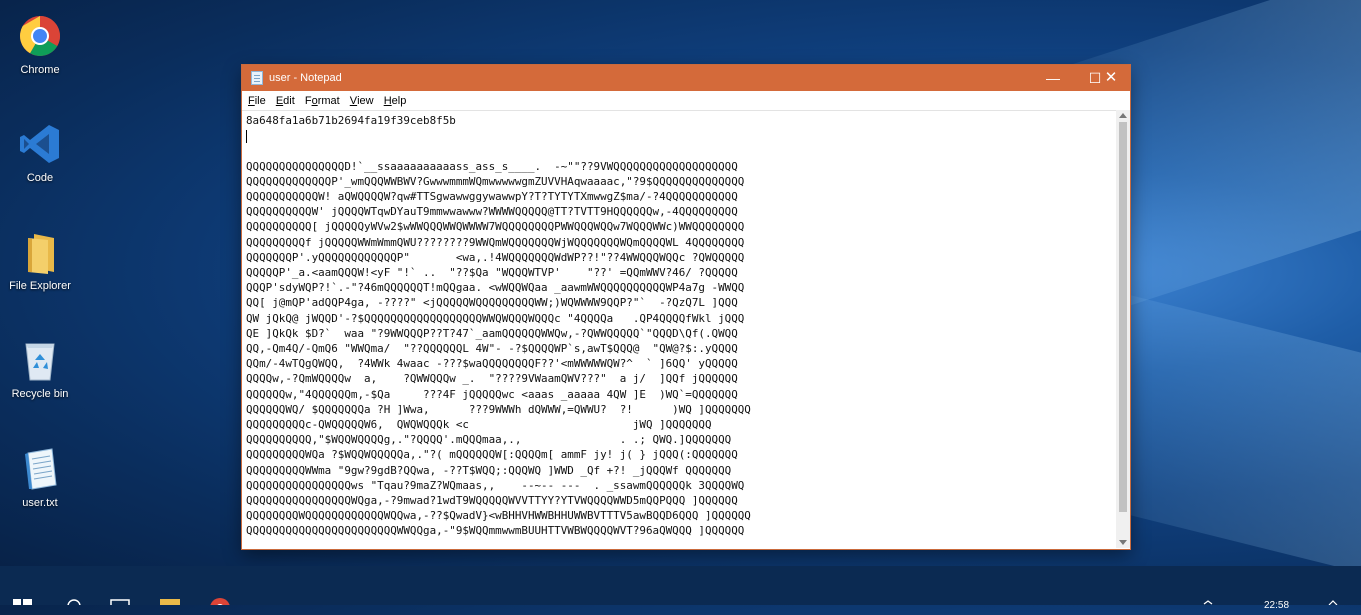  I want to click on menu-edit-rest: dit, so click(289, 101).